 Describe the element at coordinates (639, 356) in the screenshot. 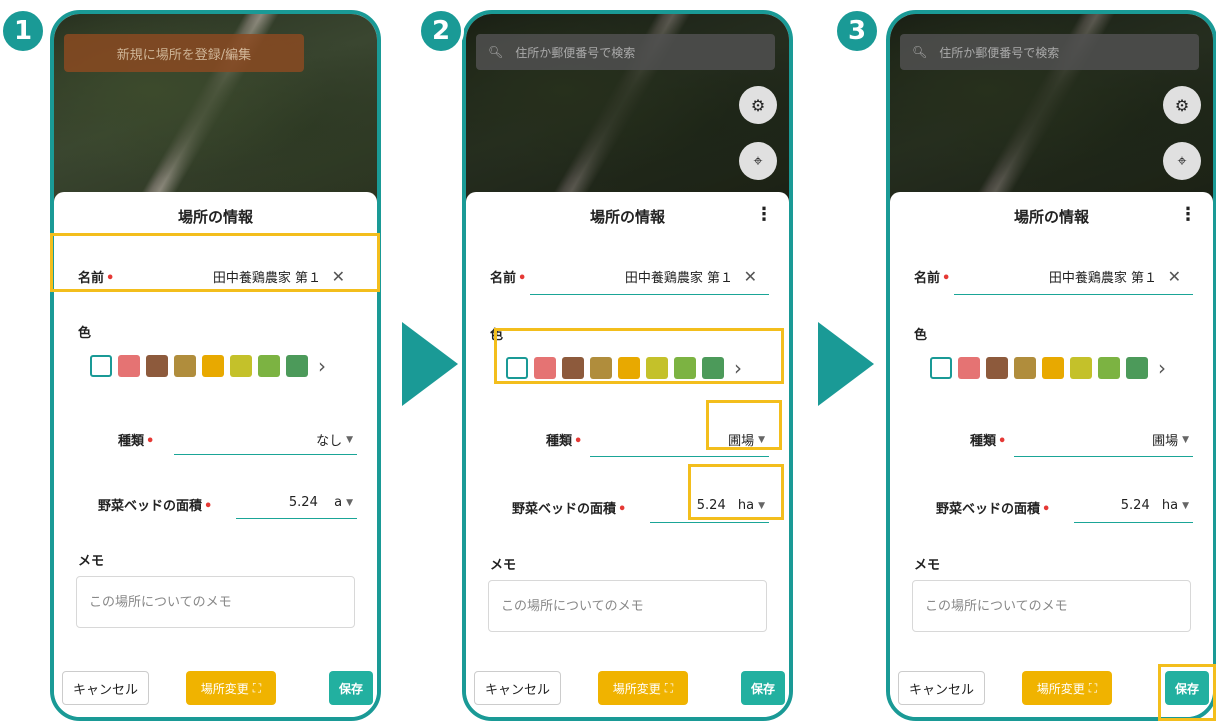

I see `highlight-color-swatches` at that location.